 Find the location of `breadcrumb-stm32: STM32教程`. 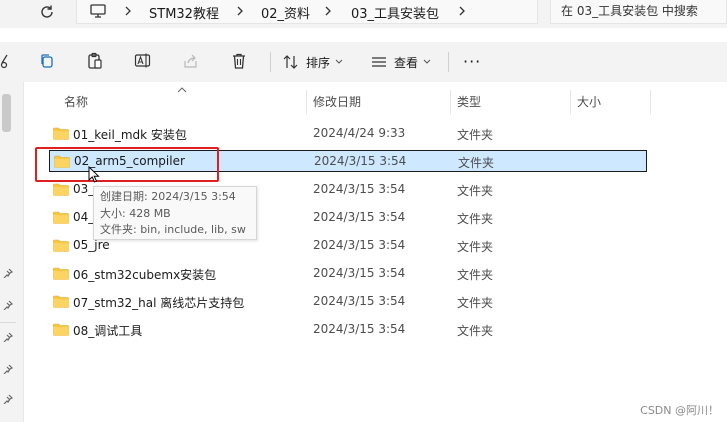

breadcrumb-stm32: STM32教程 is located at coordinates (184, 12).